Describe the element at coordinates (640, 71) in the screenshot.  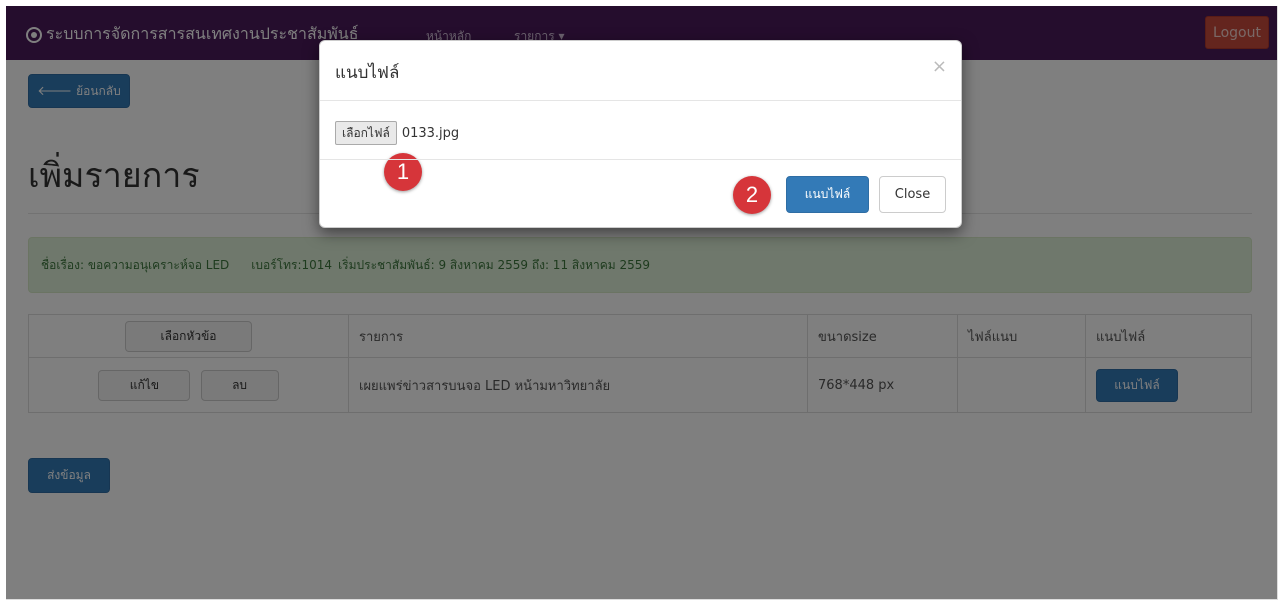
I see `modal-header: แนบไฟล์ ×` at that location.